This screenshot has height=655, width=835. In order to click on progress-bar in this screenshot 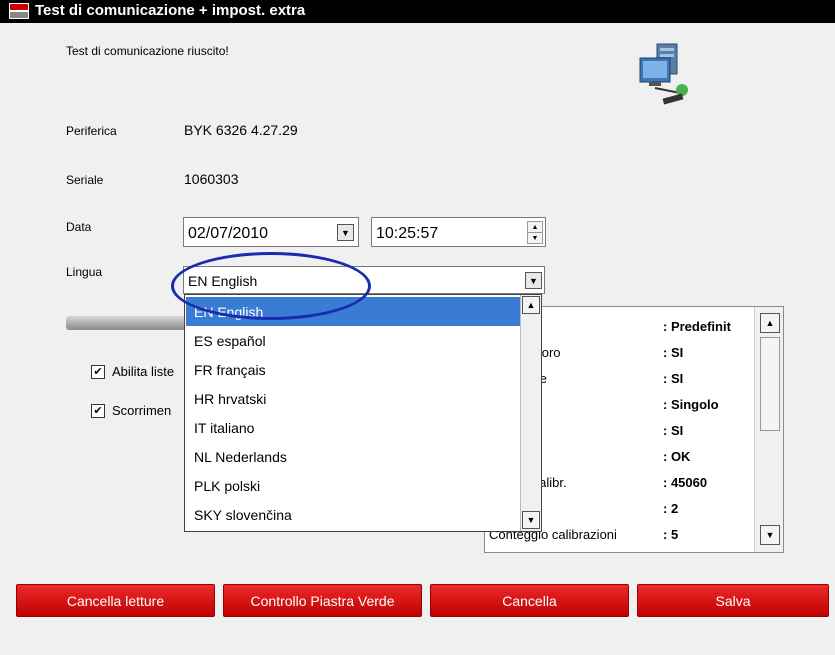, I will do `click(126, 323)`.